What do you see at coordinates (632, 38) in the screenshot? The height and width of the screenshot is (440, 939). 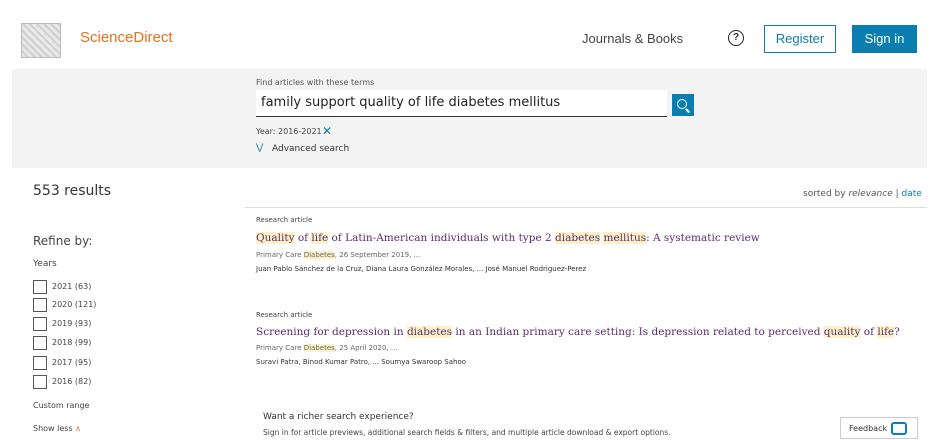 I see `journals-books-link: Journals & Books` at bounding box center [632, 38].